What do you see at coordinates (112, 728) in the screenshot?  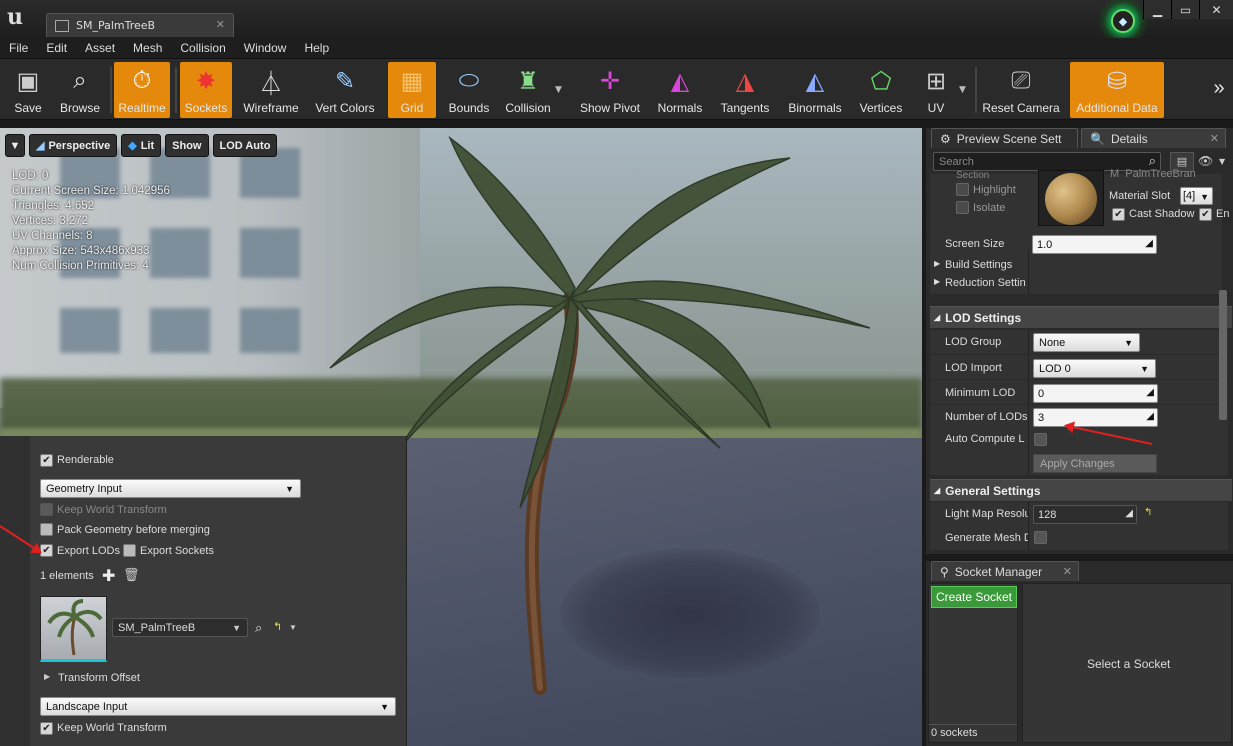 I see `keep-world-transform-2-label: Keep World Transform` at bounding box center [112, 728].